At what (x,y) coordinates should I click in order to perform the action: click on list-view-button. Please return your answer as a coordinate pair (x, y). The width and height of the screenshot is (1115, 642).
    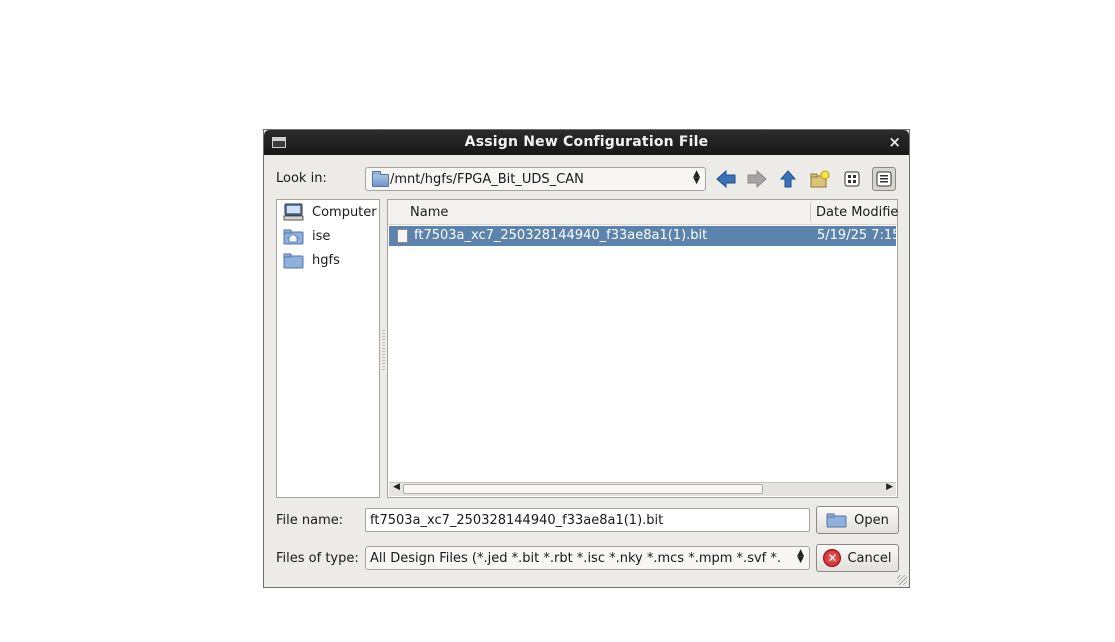
    Looking at the image, I should click on (852, 179).